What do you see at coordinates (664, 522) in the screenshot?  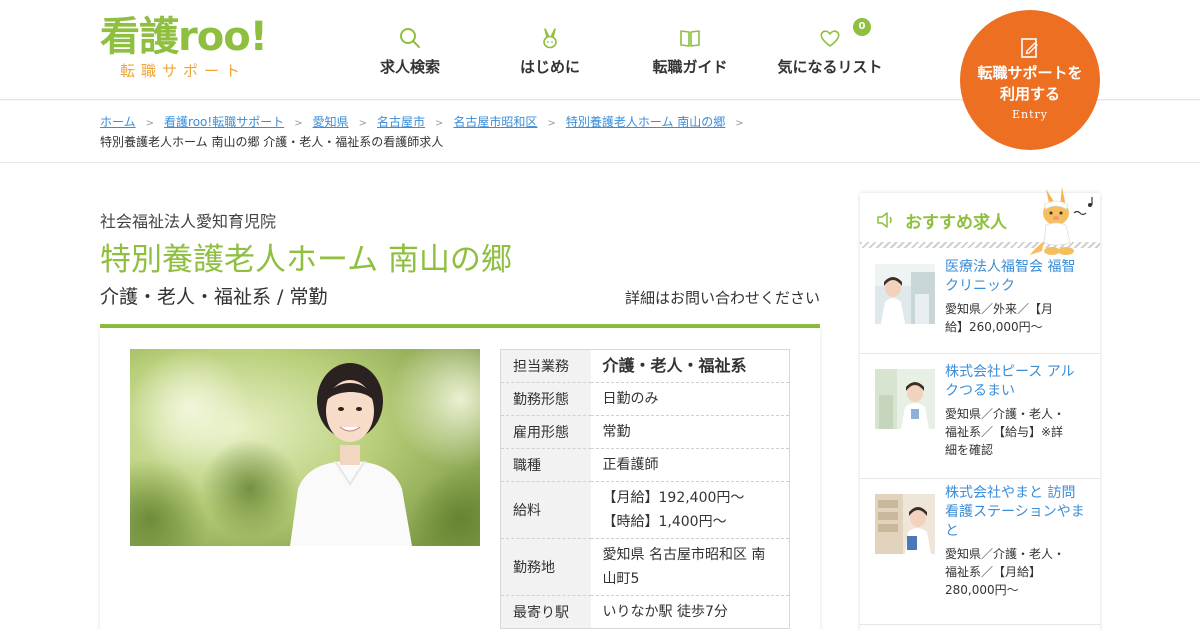 I see `salary-hourly: 【時給】1,400円～` at bounding box center [664, 522].